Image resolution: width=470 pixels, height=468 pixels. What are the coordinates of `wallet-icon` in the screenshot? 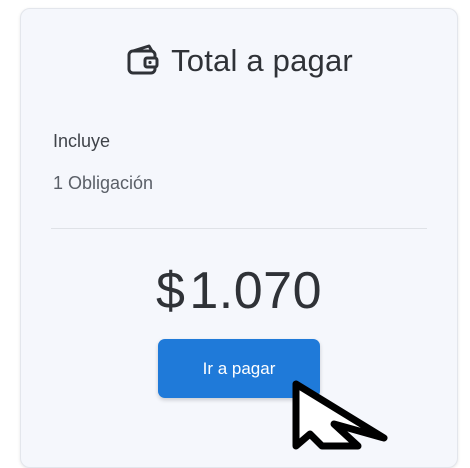 It's located at (143, 61).